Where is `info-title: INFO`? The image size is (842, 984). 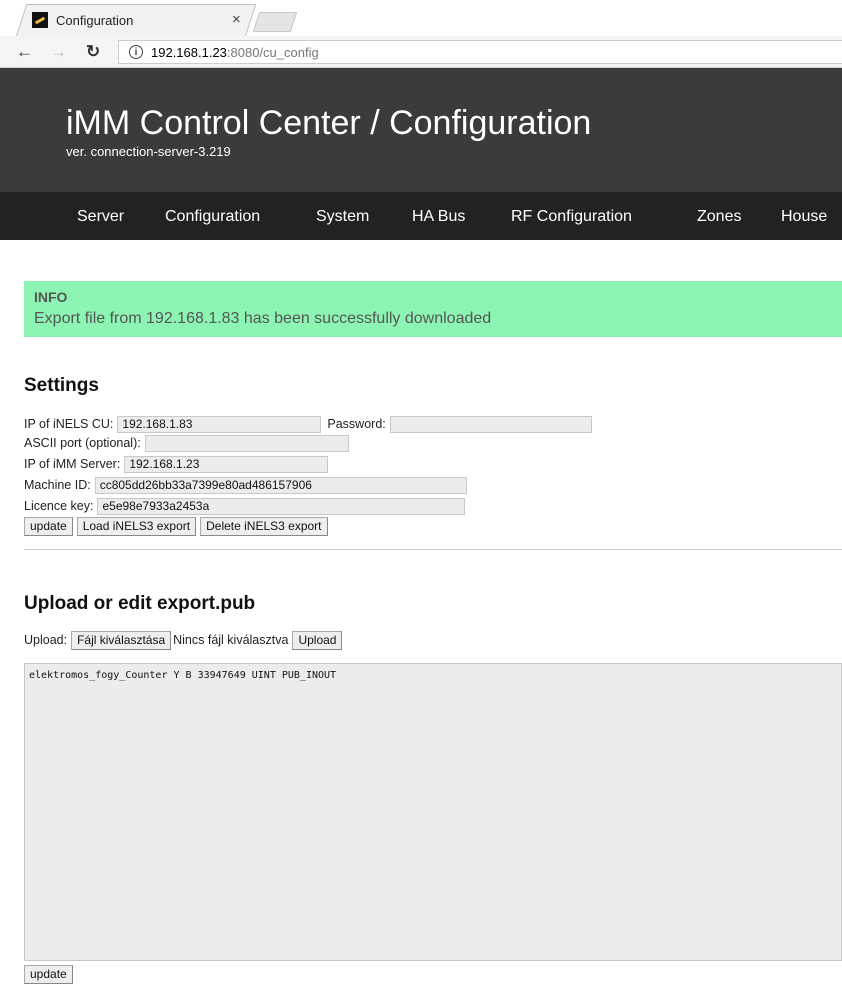 info-title: INFO is located at coordinates (51, 297).